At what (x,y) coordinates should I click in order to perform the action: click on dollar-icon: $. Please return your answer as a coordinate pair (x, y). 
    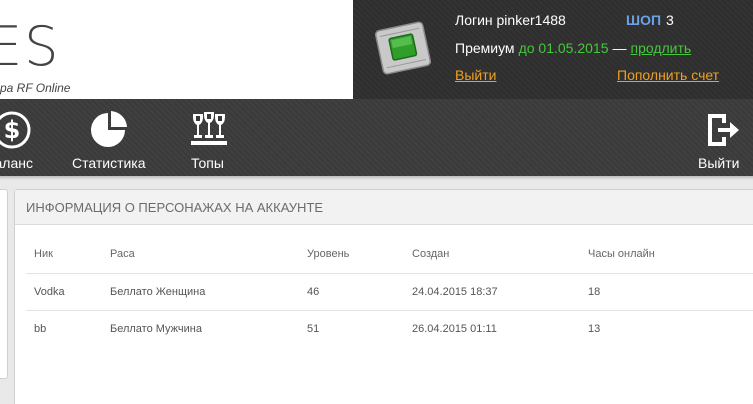
    Looking at the image, I should click on (15, 130).